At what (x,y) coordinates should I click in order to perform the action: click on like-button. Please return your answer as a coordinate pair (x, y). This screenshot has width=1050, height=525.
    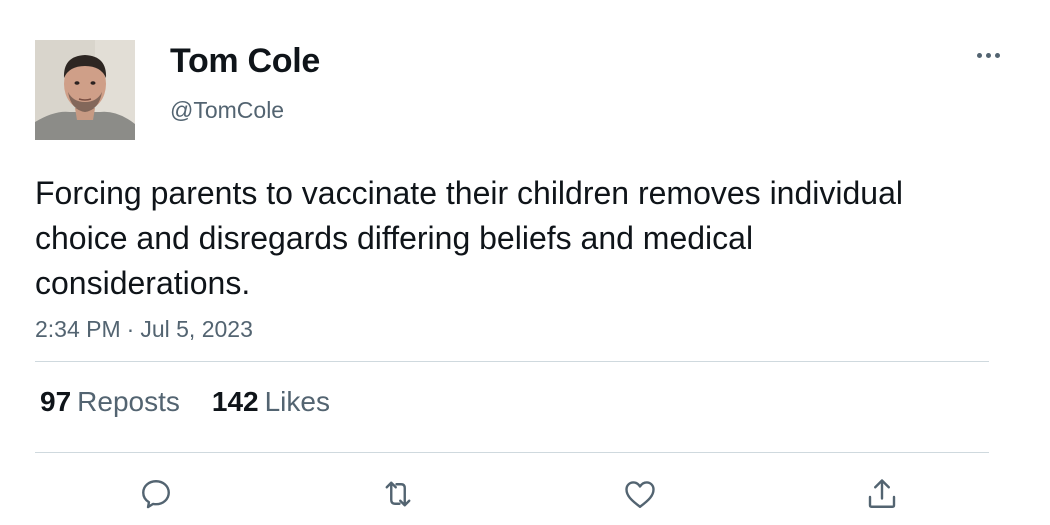
    Looking at the image, I should click on (640, 494).